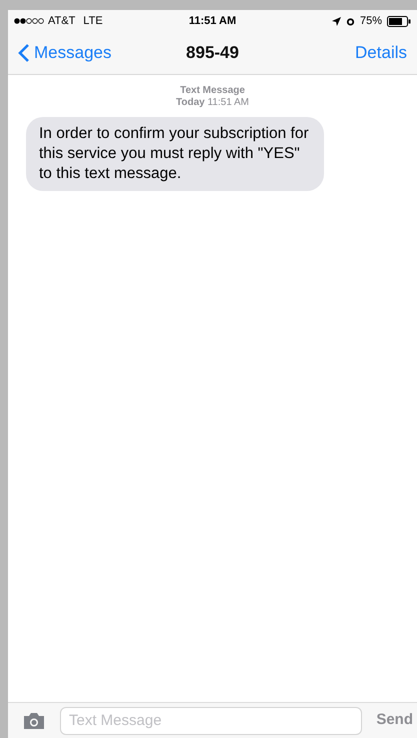 The image size is (417, 738). I want to click on timestamp: Today 11:51 AM, so click(212, 103).